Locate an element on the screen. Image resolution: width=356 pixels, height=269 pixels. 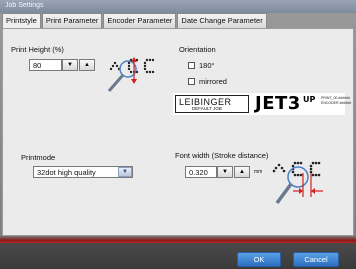
mirrored-label: mirrored is located at coordinates (213, 81).